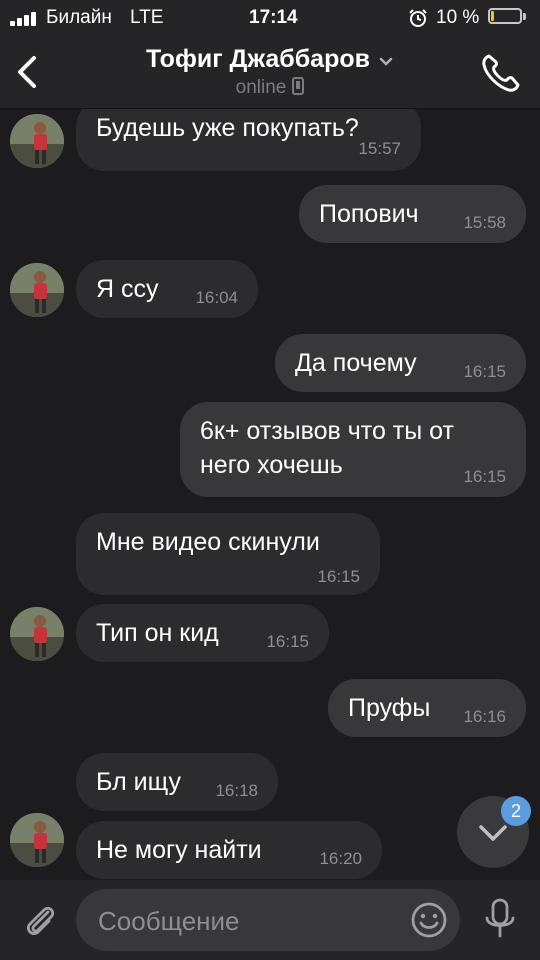 This screenshot has width=540, height=960. Describe the element at coordinates (389, 708) in the screenshot. I see `message-text: Пруфы` at that location.